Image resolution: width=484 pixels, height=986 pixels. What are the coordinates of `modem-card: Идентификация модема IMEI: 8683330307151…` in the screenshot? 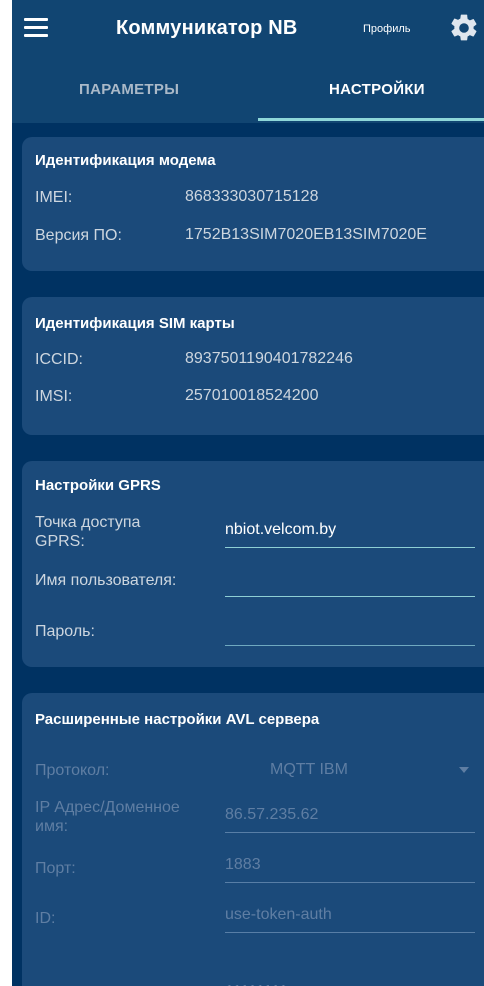 It's located at (253, 204).